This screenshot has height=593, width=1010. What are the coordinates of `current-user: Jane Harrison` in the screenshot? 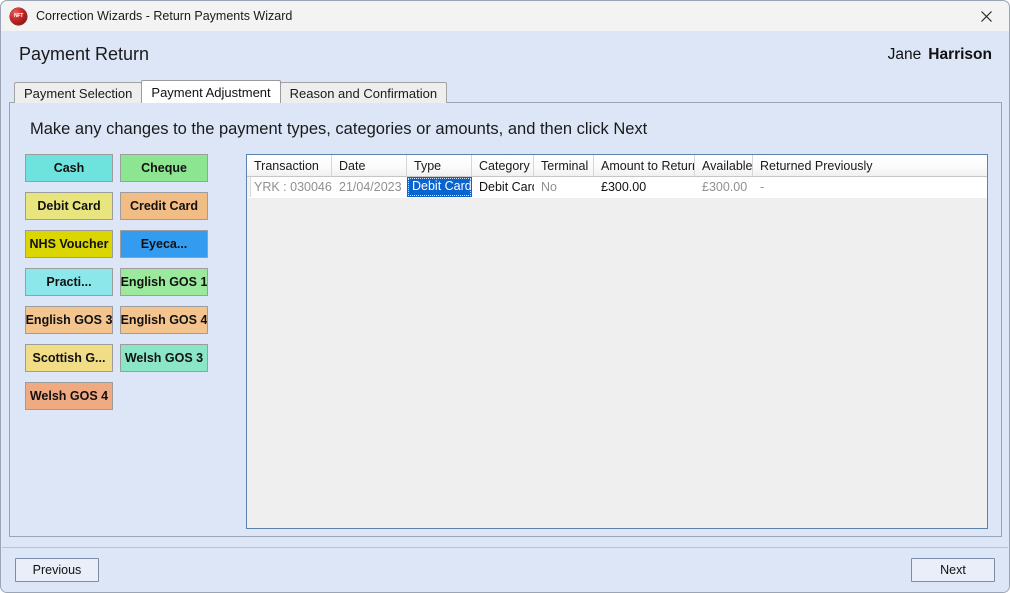 It's located at (940, 55).